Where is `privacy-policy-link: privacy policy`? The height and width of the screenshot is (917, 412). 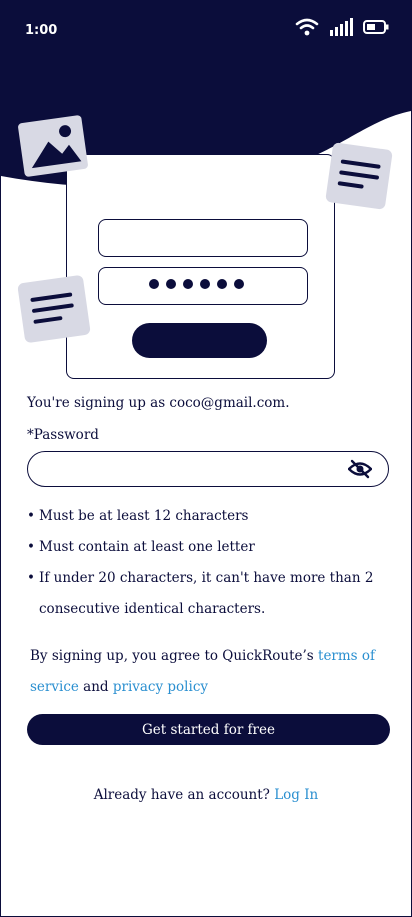
privacy-policy-link: privacy policy is located at coordinates (160, 687).